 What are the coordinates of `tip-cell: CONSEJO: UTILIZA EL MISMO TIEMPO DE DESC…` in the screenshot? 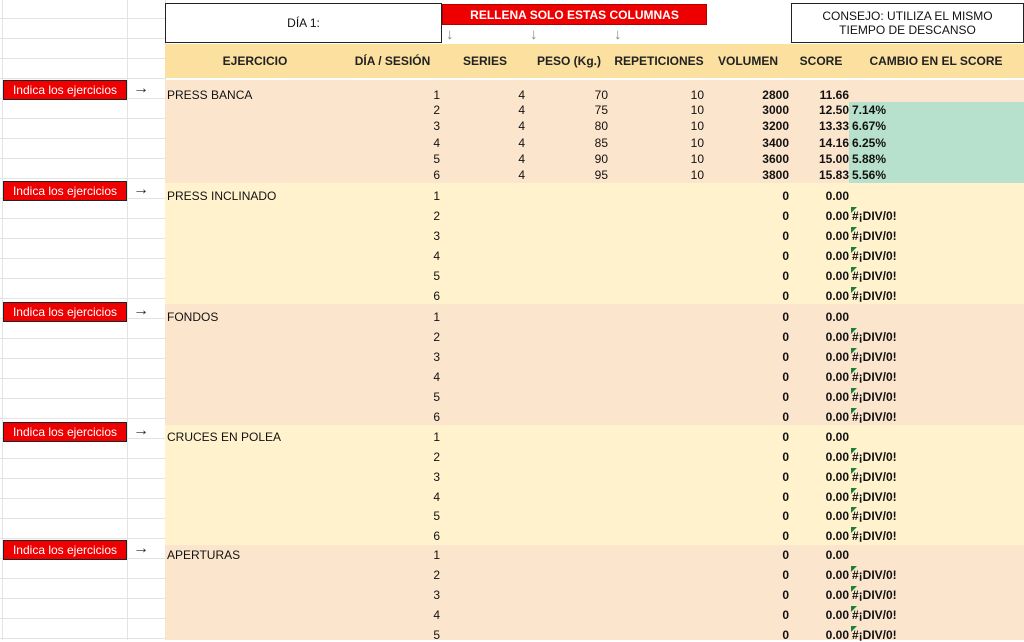 It's located at (907, 23).